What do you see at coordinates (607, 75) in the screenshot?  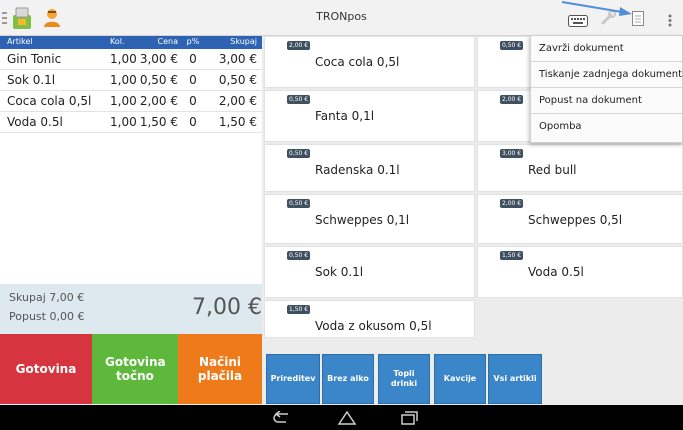 I see `menu-item-print-last: Tiskanje zadnjega dokumenta` at bounding box center [607, 75].